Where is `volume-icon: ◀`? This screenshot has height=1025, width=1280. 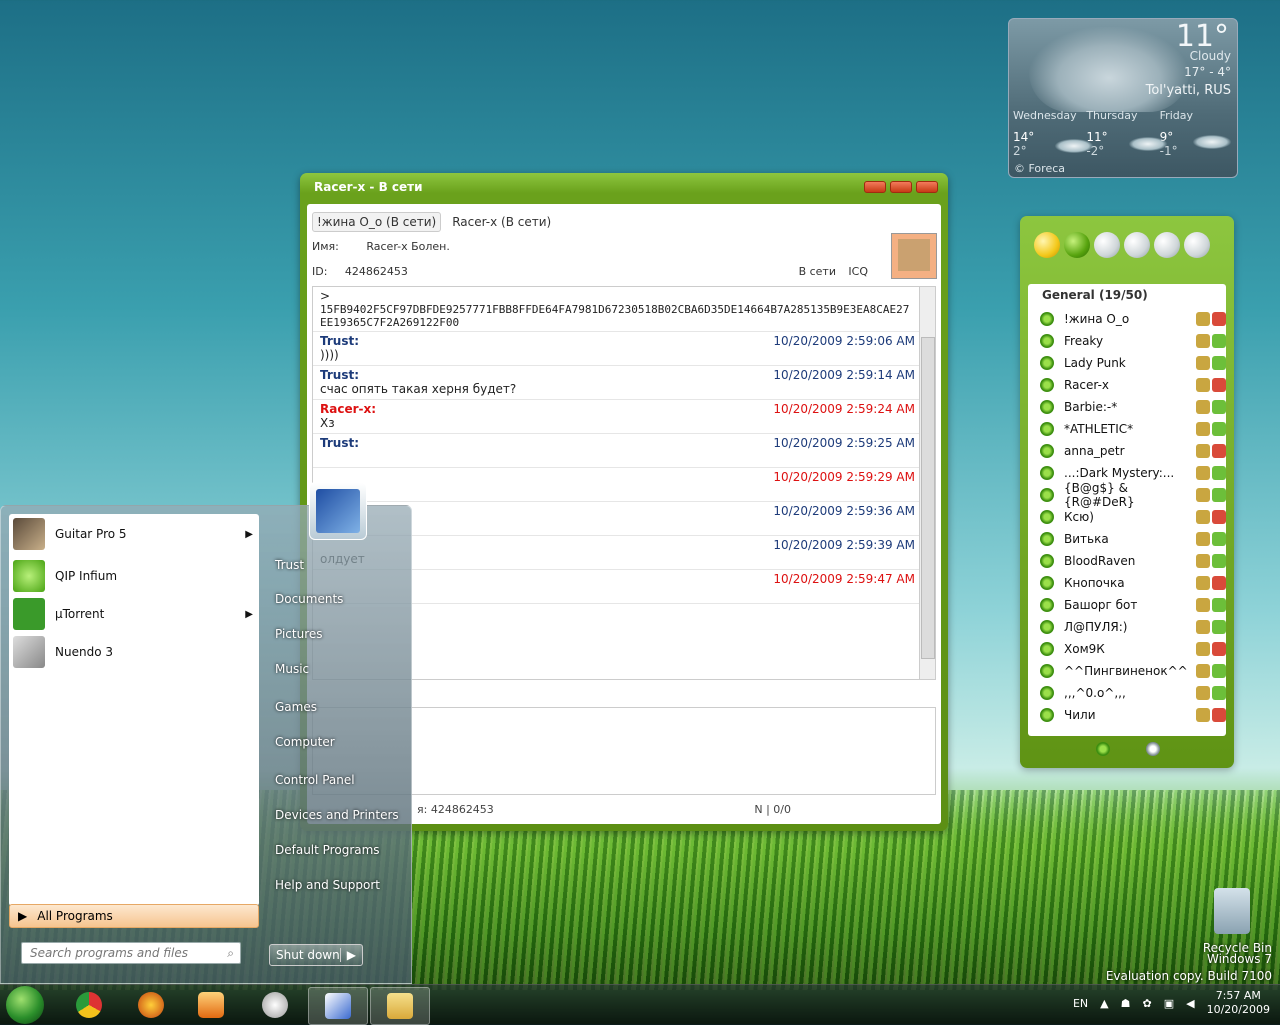
volume-icon: ◀ is located at coordinates (1190, 1003).